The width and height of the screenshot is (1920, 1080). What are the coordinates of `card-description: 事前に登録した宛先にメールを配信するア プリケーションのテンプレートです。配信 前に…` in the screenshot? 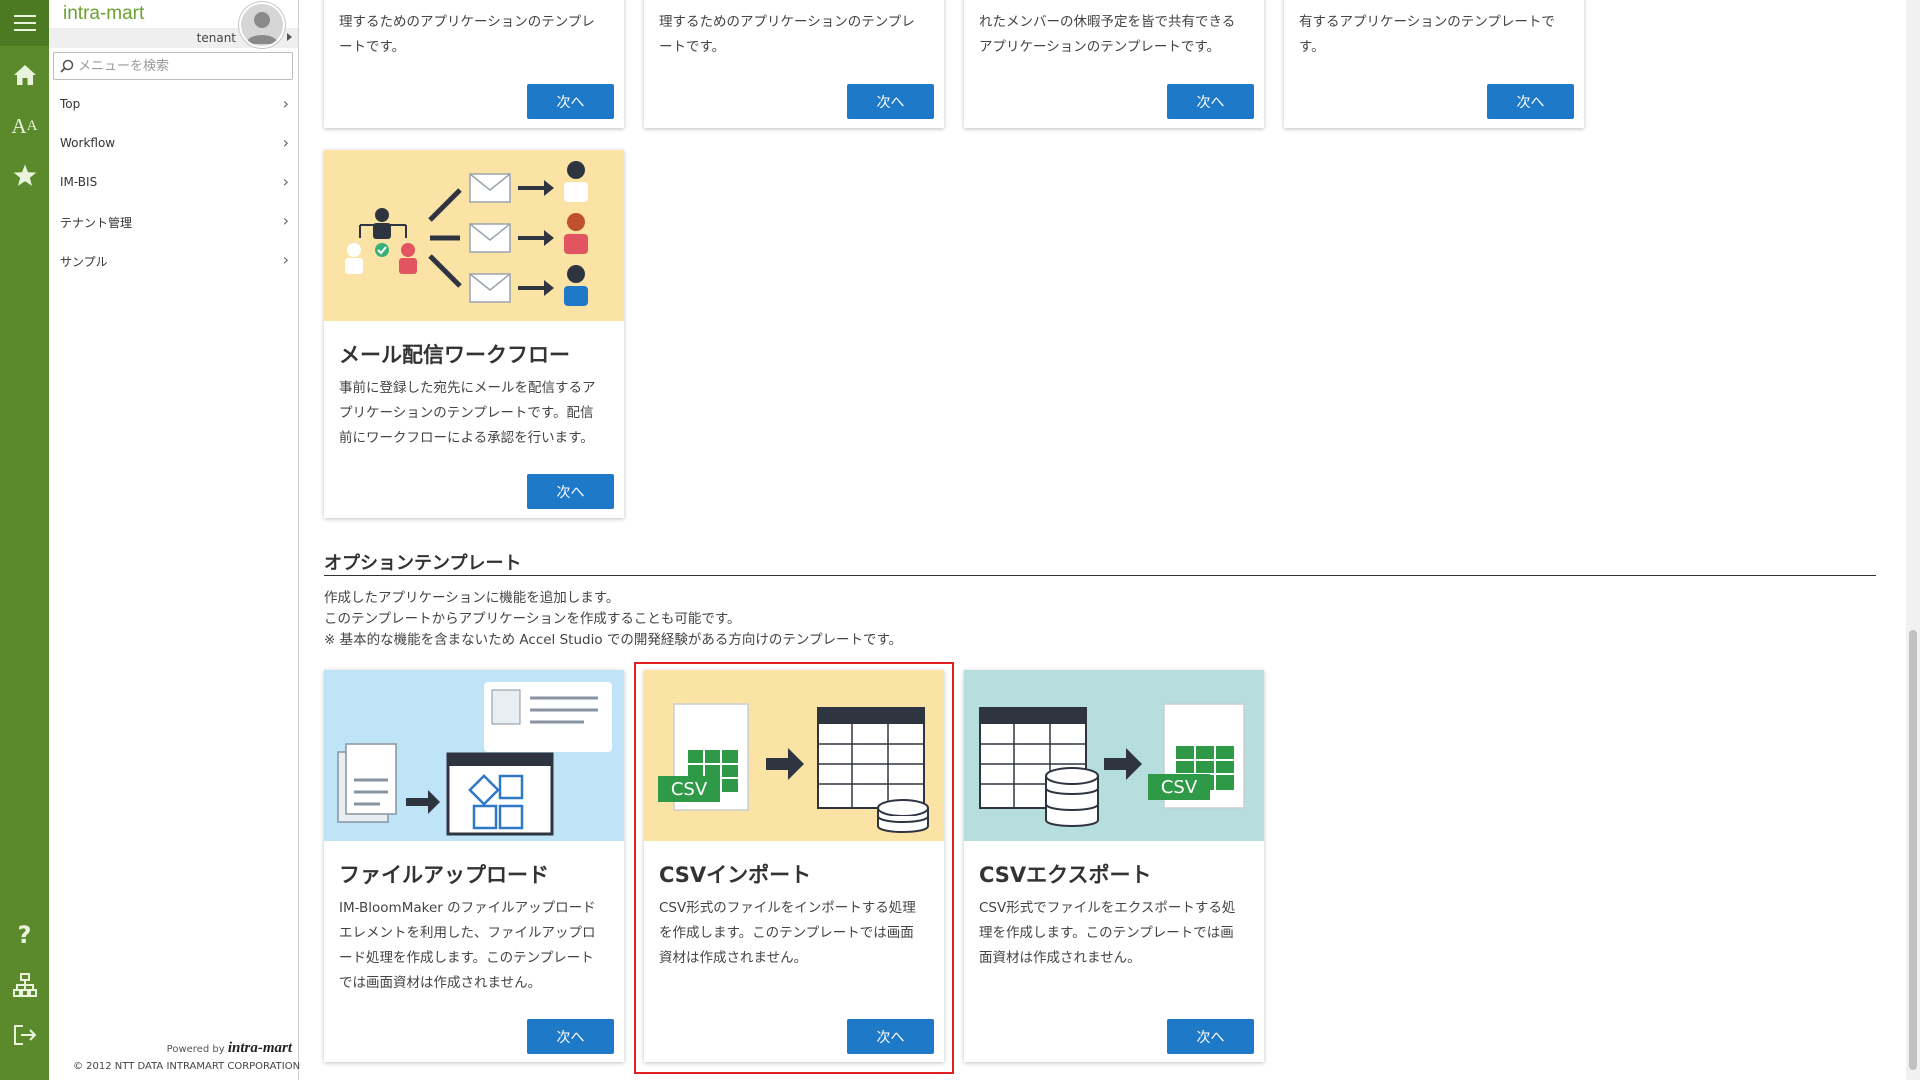 It's located at (467, 413).